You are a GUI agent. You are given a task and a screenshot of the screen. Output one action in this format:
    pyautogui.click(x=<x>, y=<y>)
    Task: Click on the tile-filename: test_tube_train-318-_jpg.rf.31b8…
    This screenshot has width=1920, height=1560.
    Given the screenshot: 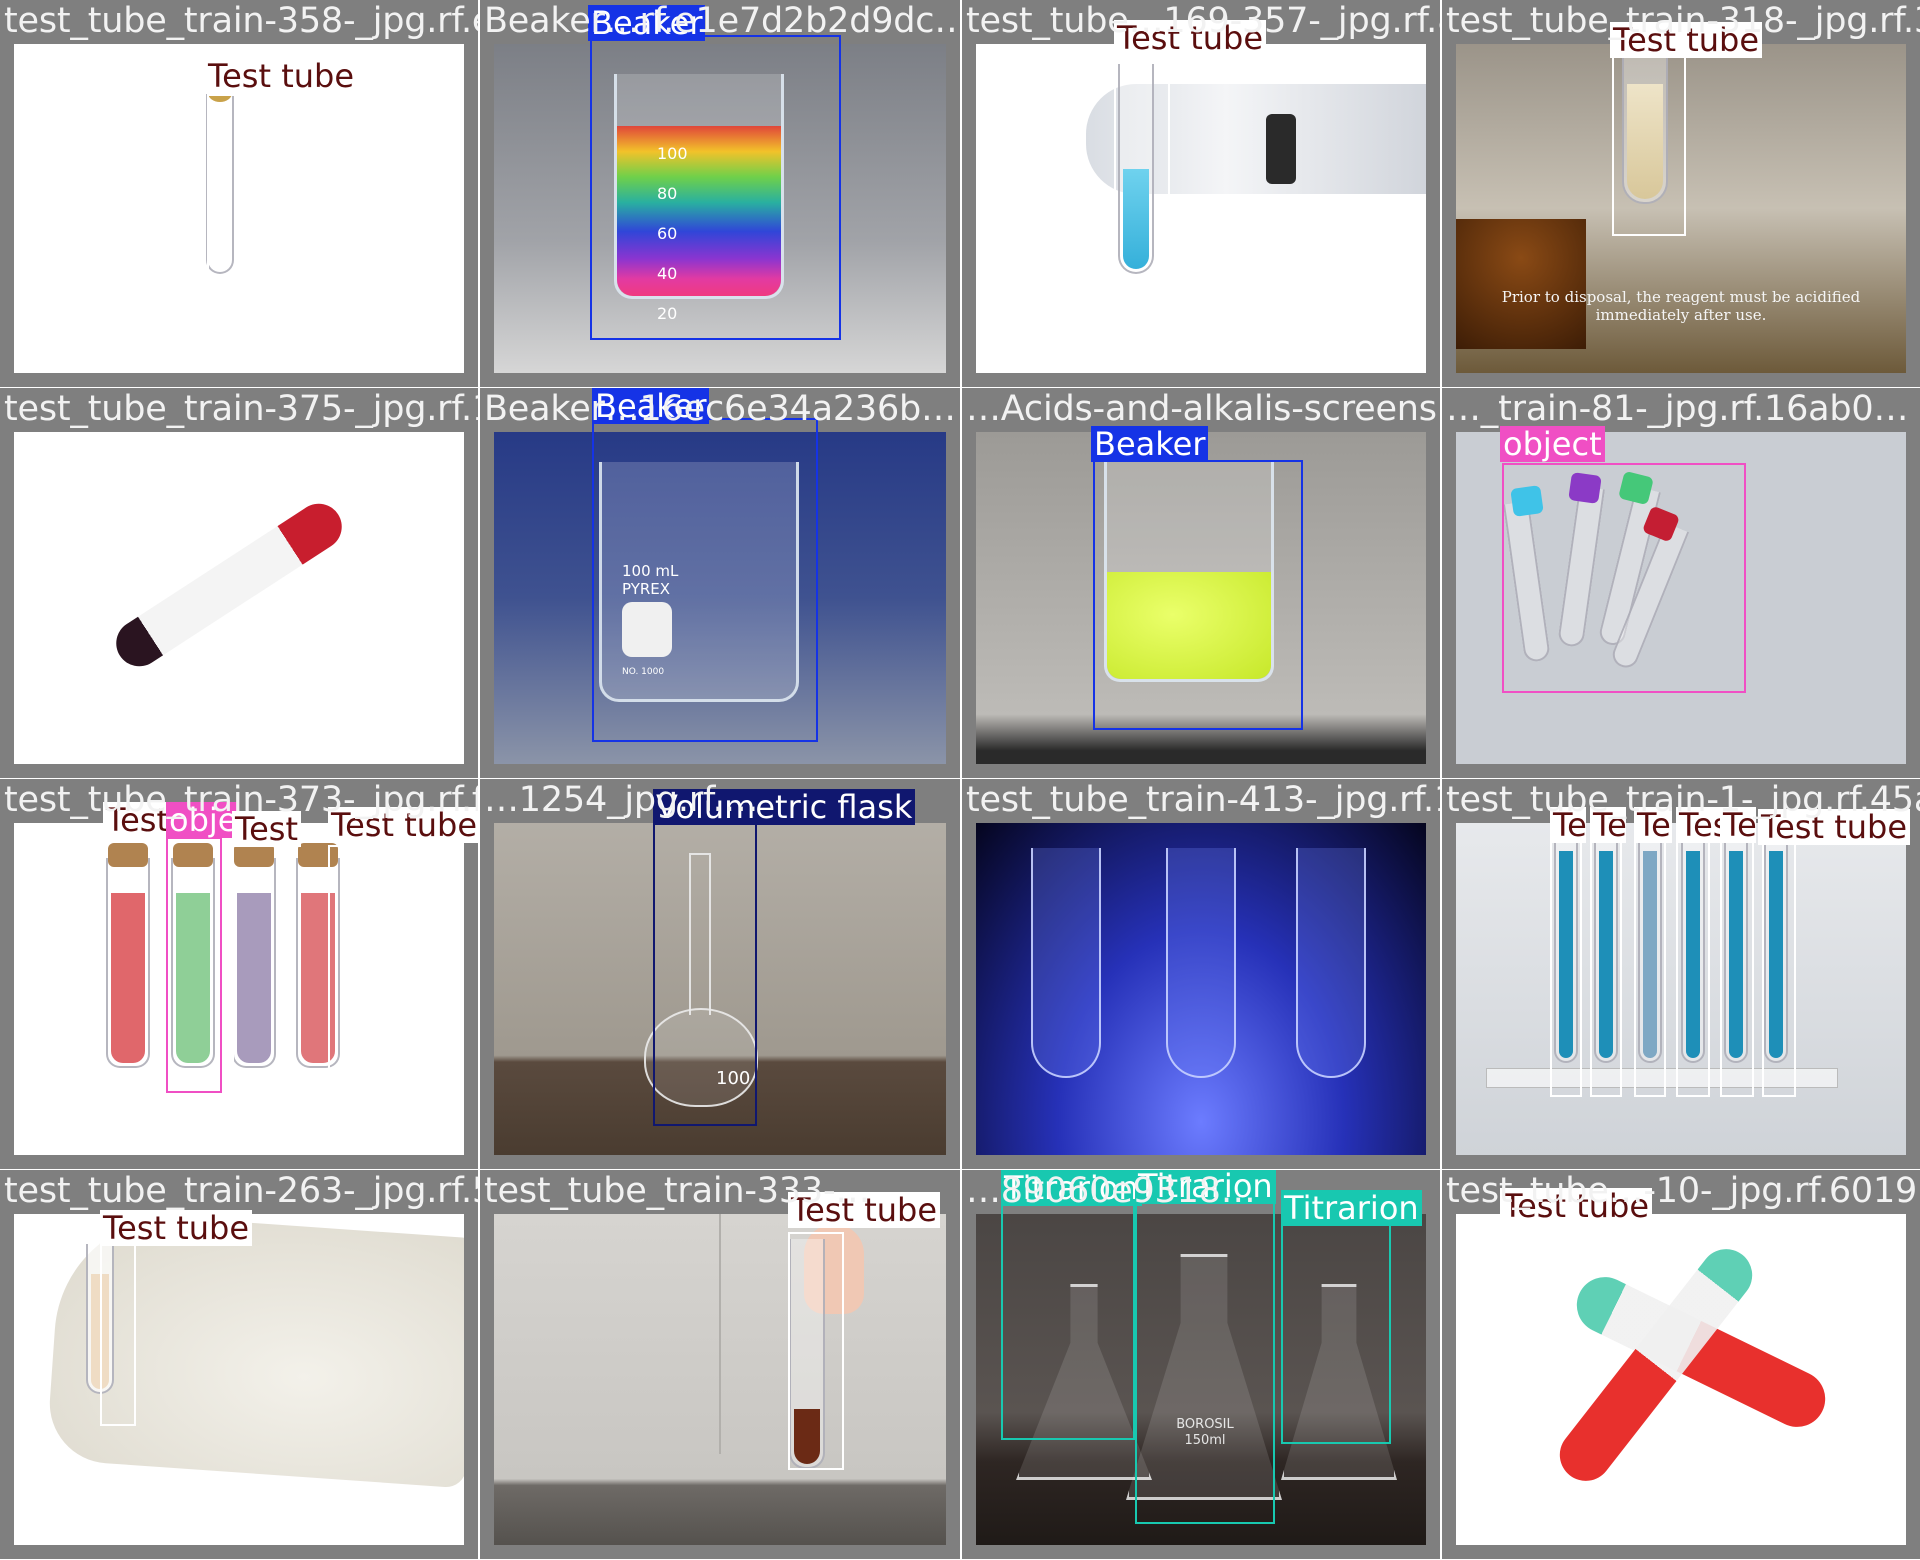 What is the action you would take?
    pyautogui.click(x=1683, y=21)
    